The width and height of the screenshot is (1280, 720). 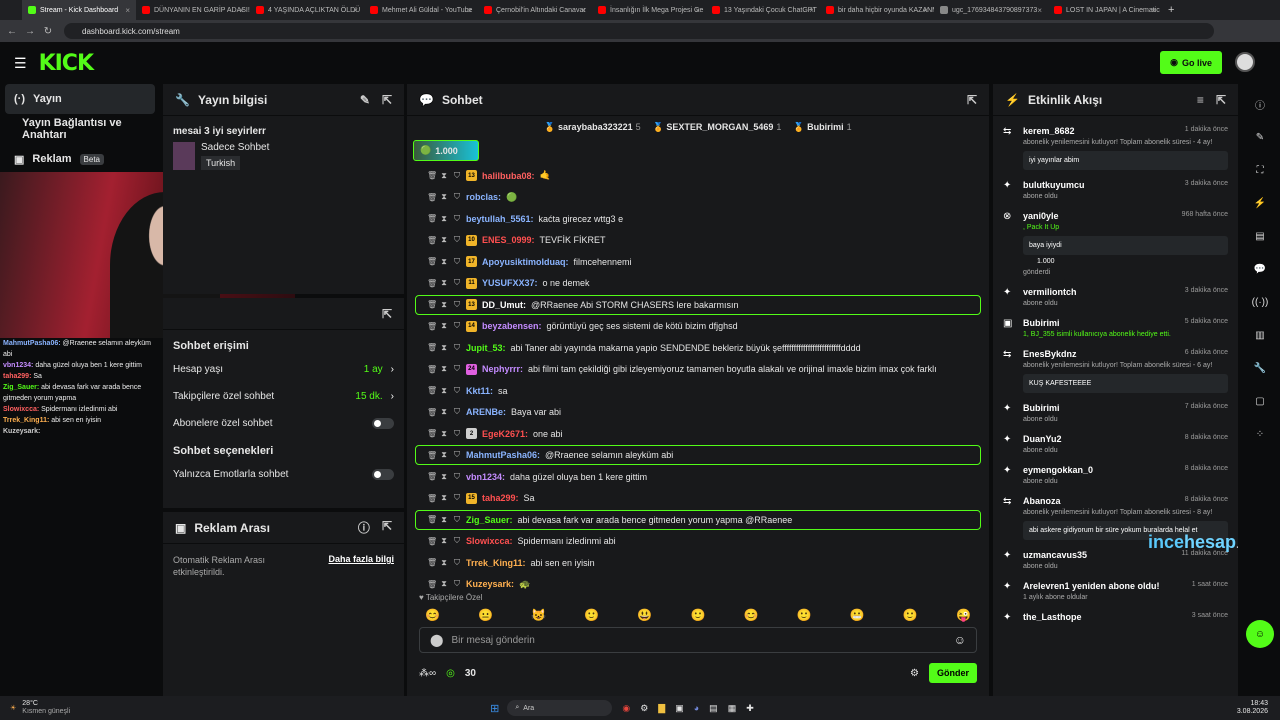 I want to click on chat-username: Nephyrrr:, so click(x=502, y=369).